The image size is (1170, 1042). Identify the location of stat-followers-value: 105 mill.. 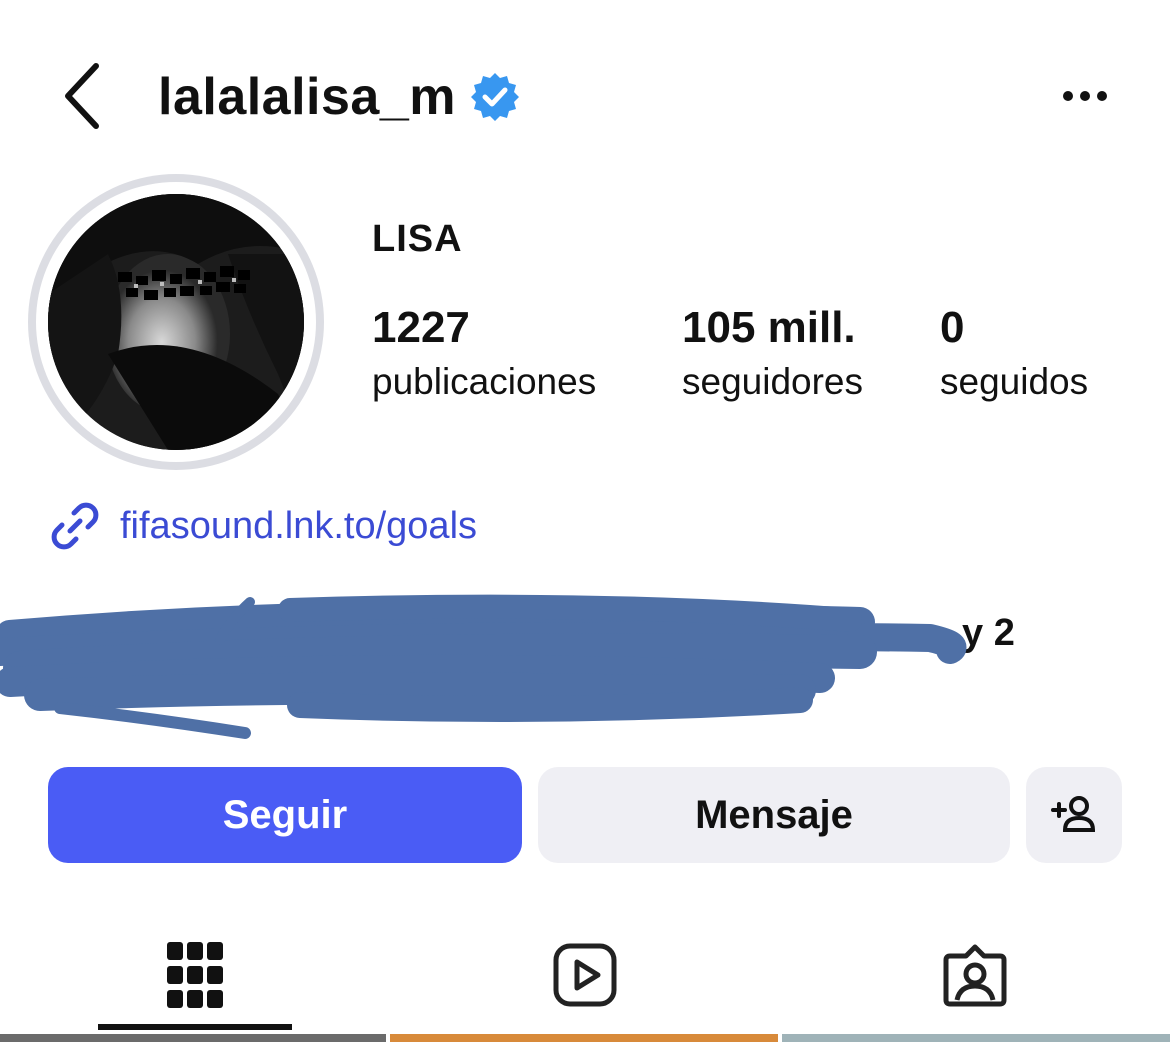
(769, 327).